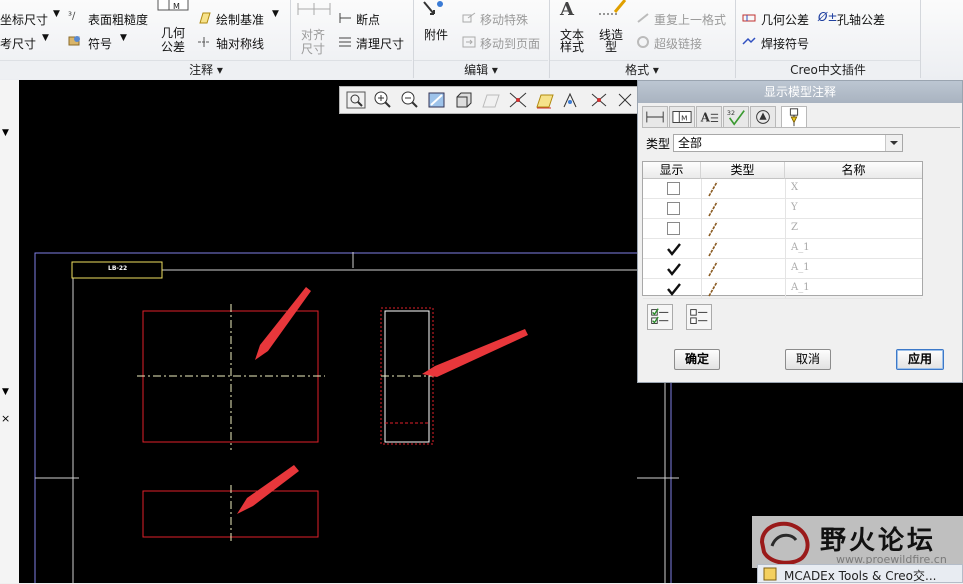 This screenshot has width=963, height=584. Describe the element at coordinates (782, 209) in the screenshot. I see `table-row: Y` at that location.